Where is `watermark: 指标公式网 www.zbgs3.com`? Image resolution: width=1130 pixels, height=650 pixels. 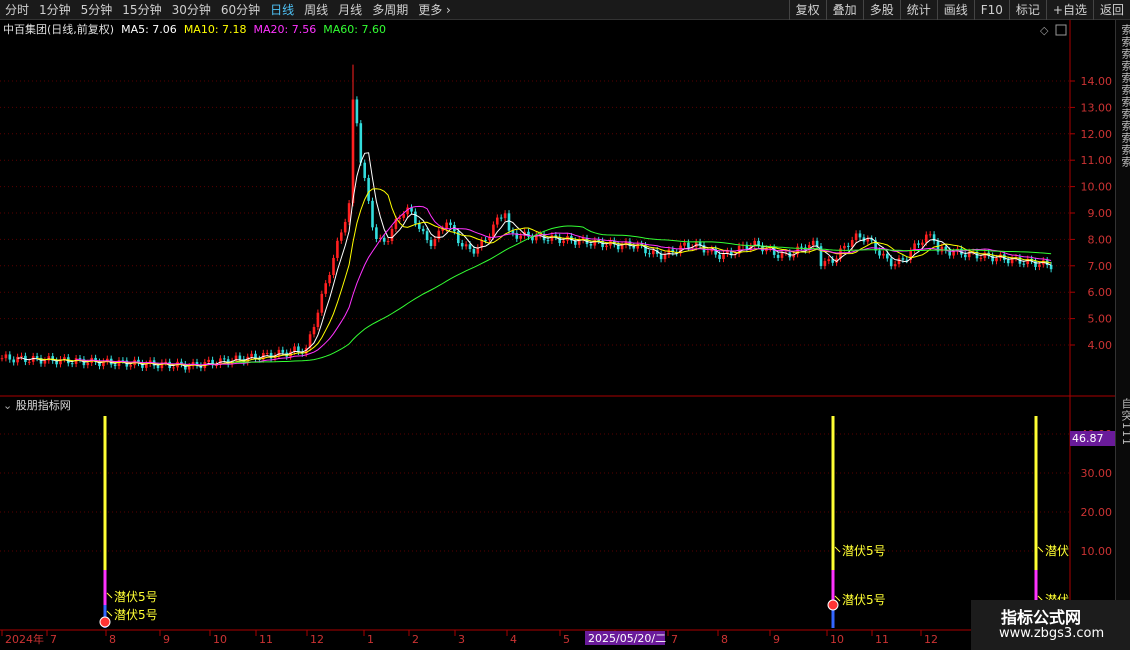
watermark: 指标公式网 www.zbgs3.com is located at coordinates (1050, 625).